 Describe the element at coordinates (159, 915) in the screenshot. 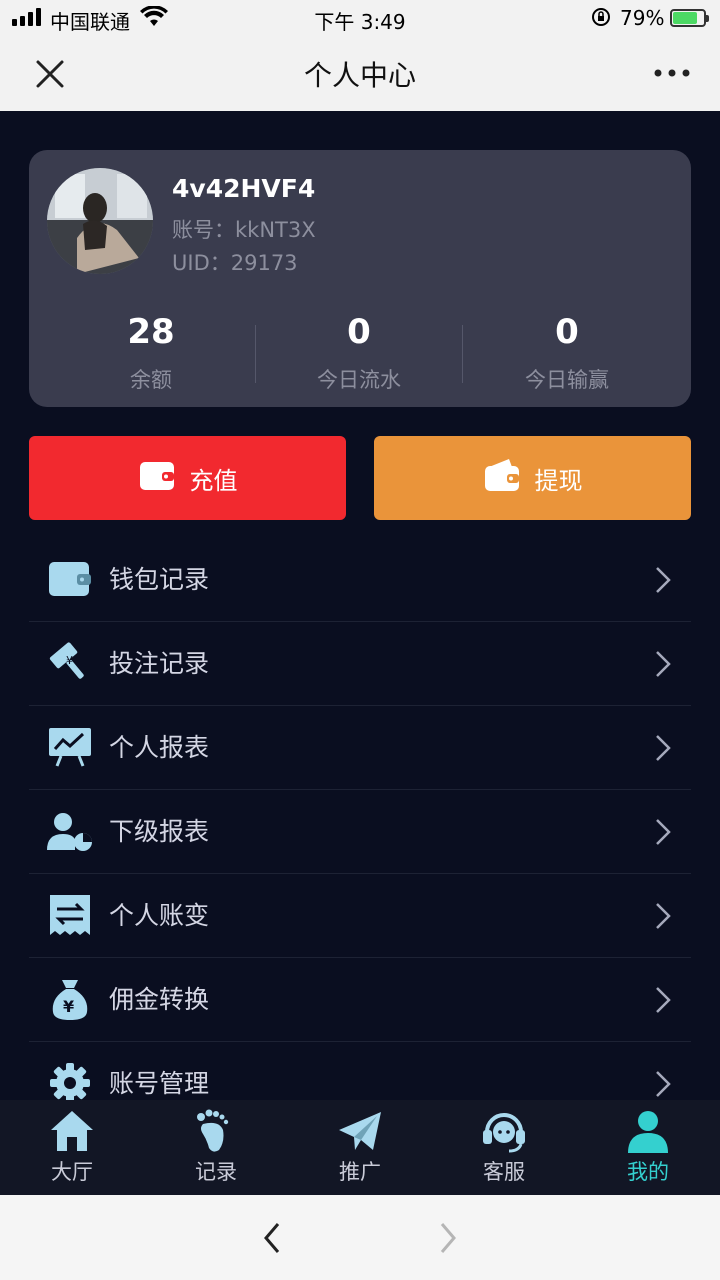

I see `menu-label: 个人账变` at that location.